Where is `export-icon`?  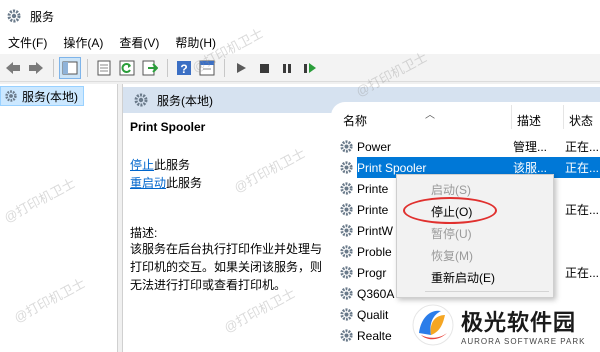 export-icon is located at coordinates (150, 67).